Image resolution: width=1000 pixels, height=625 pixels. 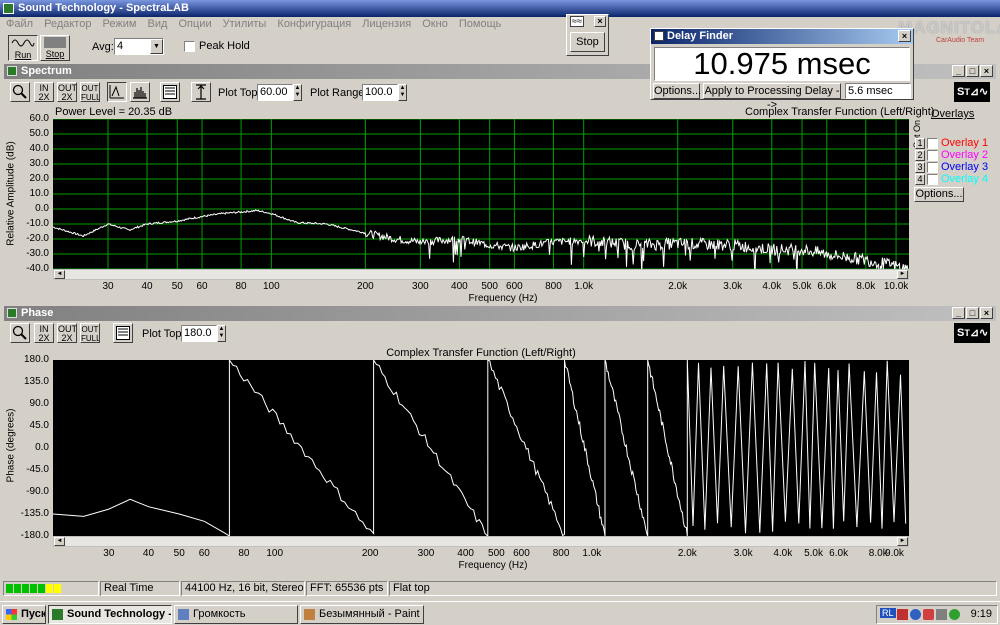 I want to click on tray-status-icon, so click(x=954, y=614).